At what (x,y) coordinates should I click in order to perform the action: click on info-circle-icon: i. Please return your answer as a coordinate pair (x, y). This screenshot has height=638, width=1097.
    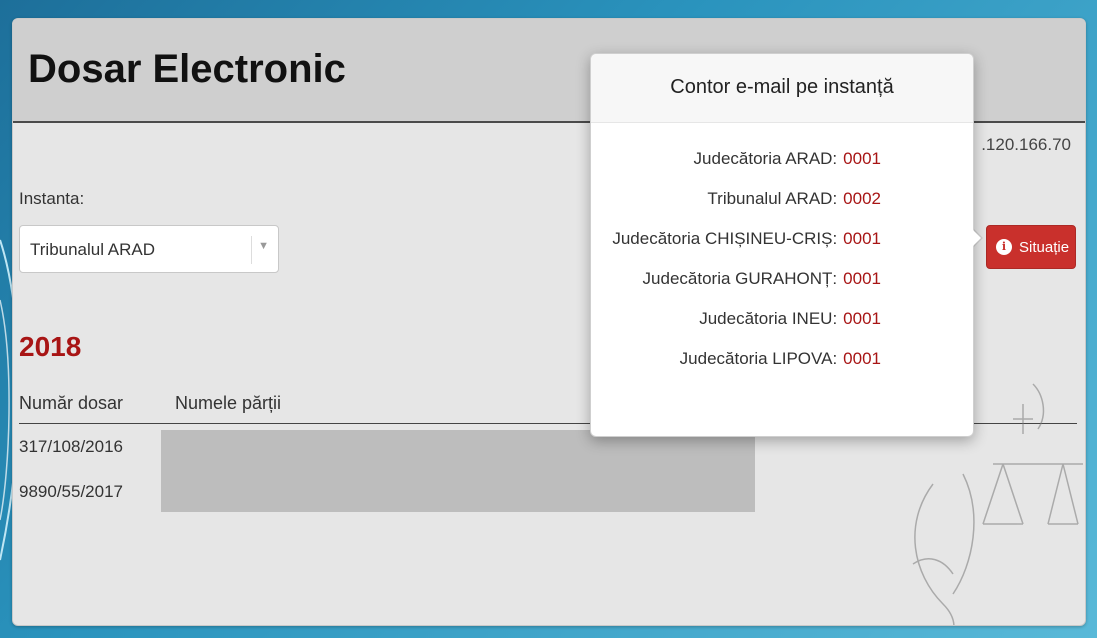
    Looking at the image, I should click on (1004, 247).